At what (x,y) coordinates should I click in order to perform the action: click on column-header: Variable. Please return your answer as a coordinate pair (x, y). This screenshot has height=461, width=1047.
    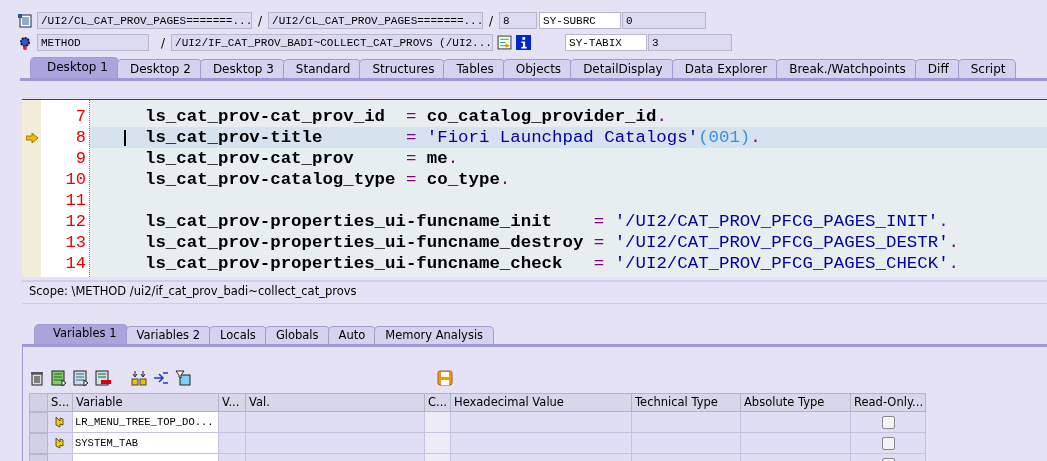
    Looking at the image, I should click on (146, 402).